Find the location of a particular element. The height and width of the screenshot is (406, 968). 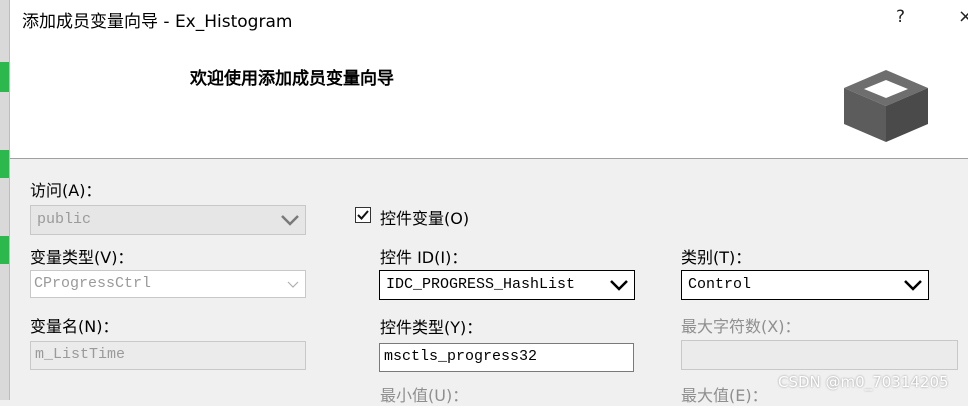

variable-name-label: 变量名(N)： is located at coordinates (74, 326).